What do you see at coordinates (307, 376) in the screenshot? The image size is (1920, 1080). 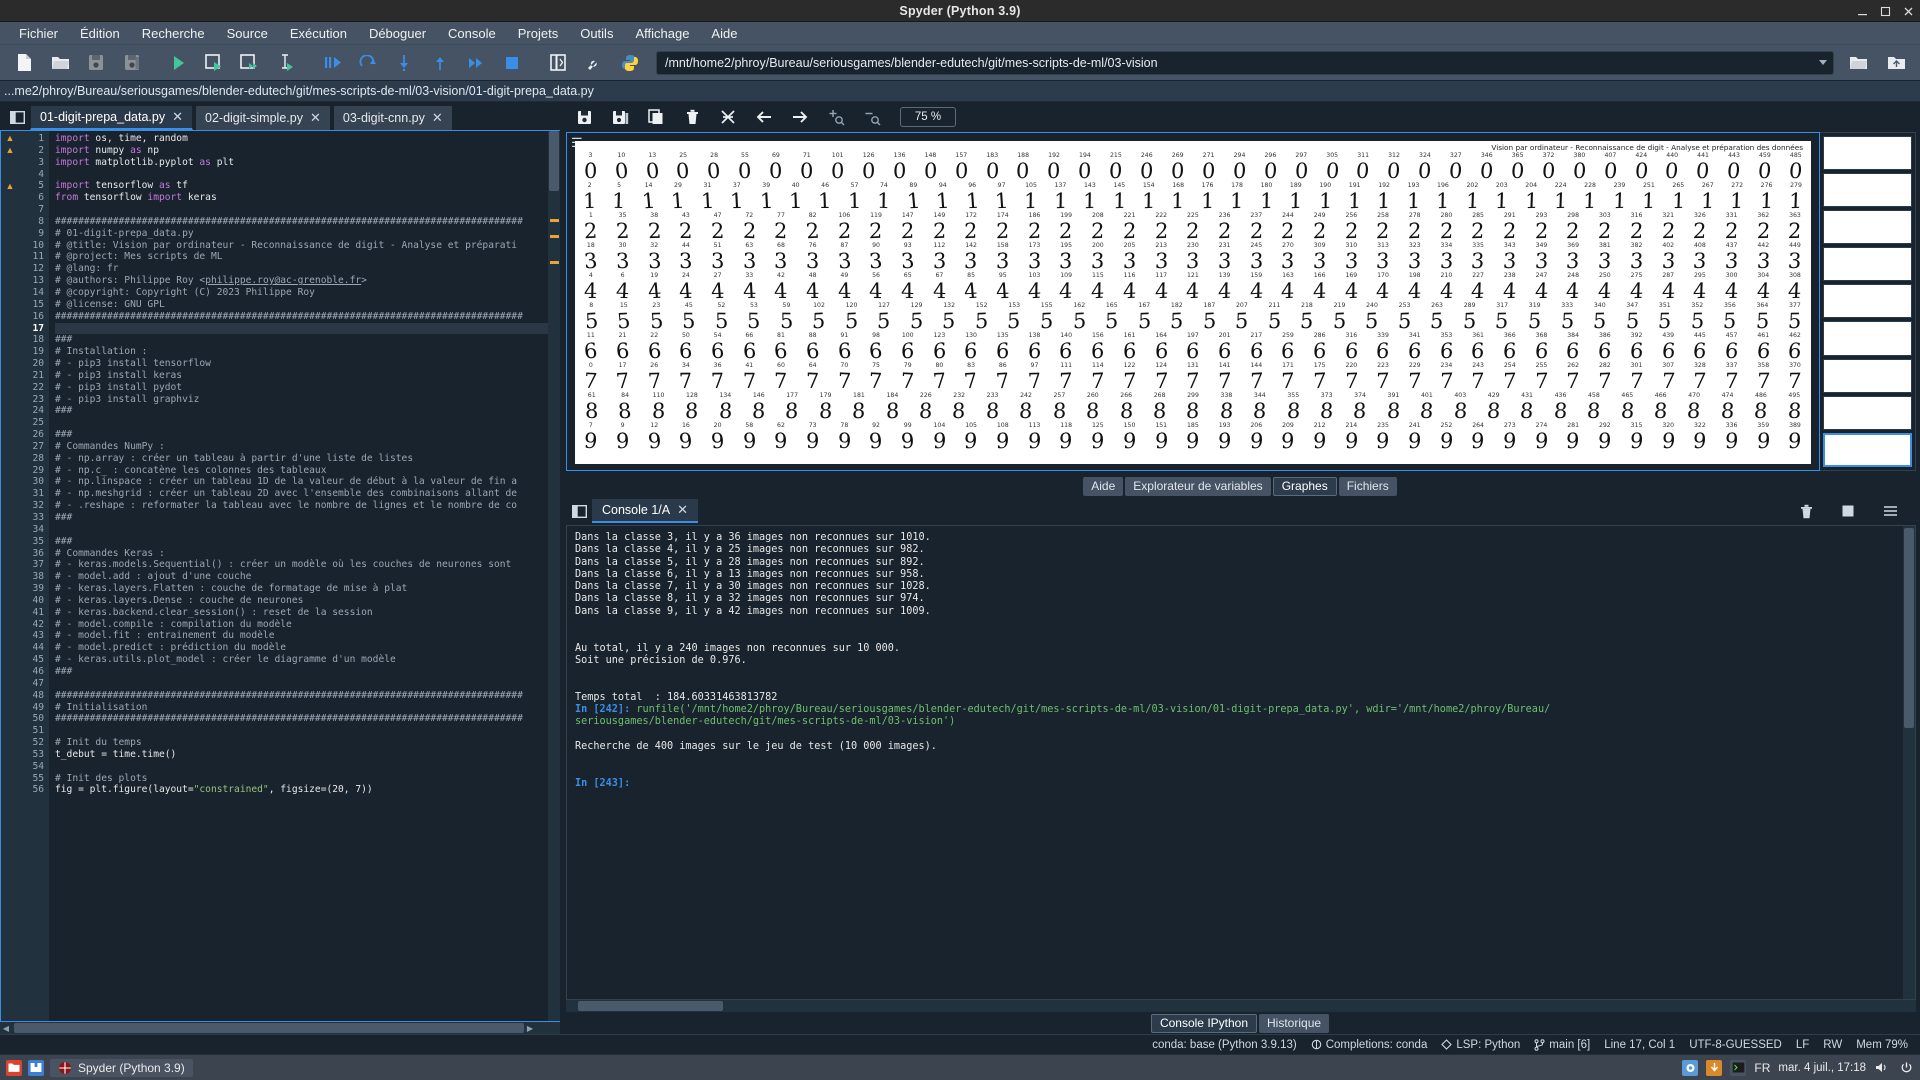 I see `code-line: # - pip3 install keras` at bounding box center [307, 376].